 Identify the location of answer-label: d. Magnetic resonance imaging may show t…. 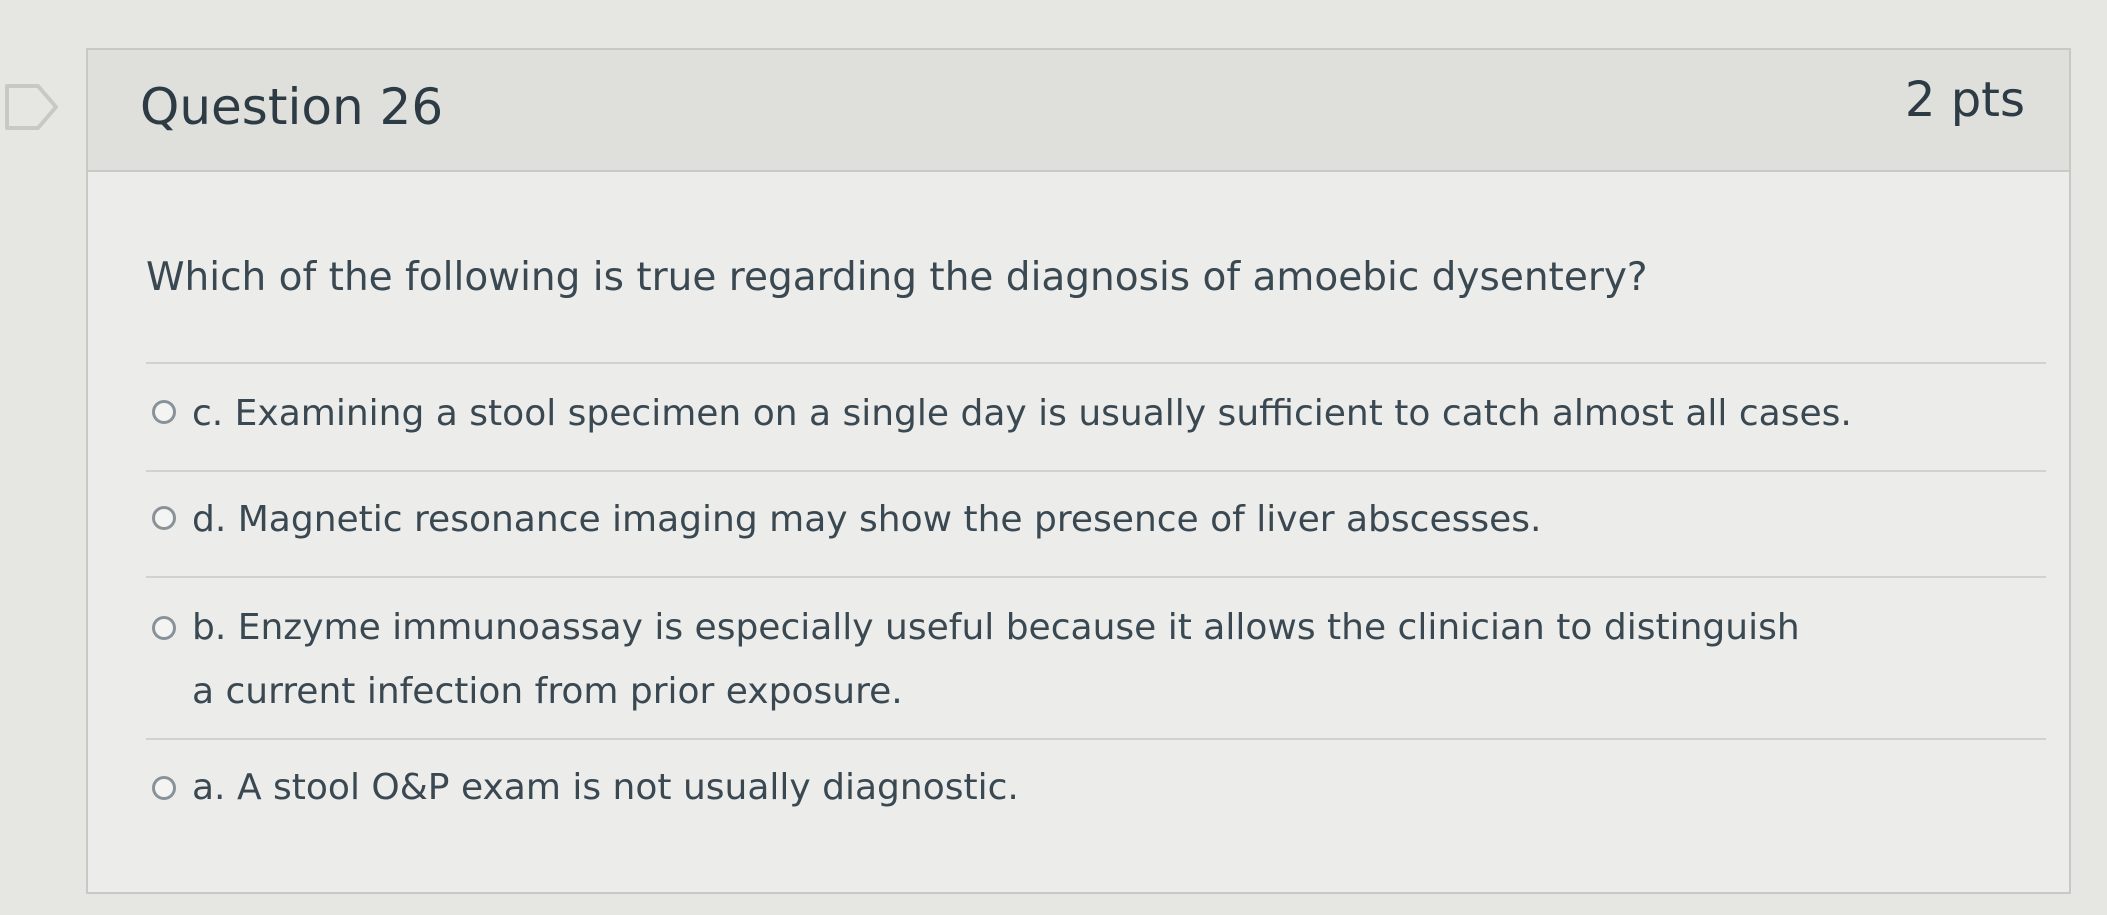
(867, 519).